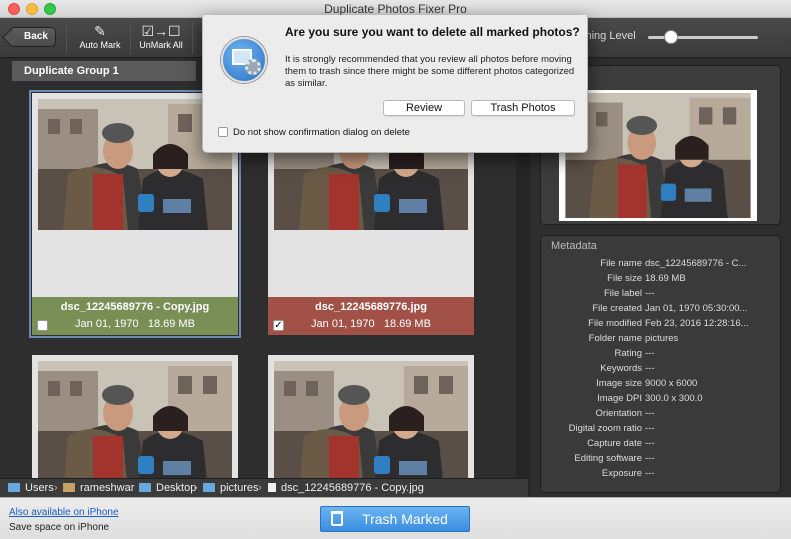 This screenshot has width=791, height=539. Describe the element at coordinates (660, 430) in the screenshot. I see `metadata-row: Digital zoom ratio ---` at that location.